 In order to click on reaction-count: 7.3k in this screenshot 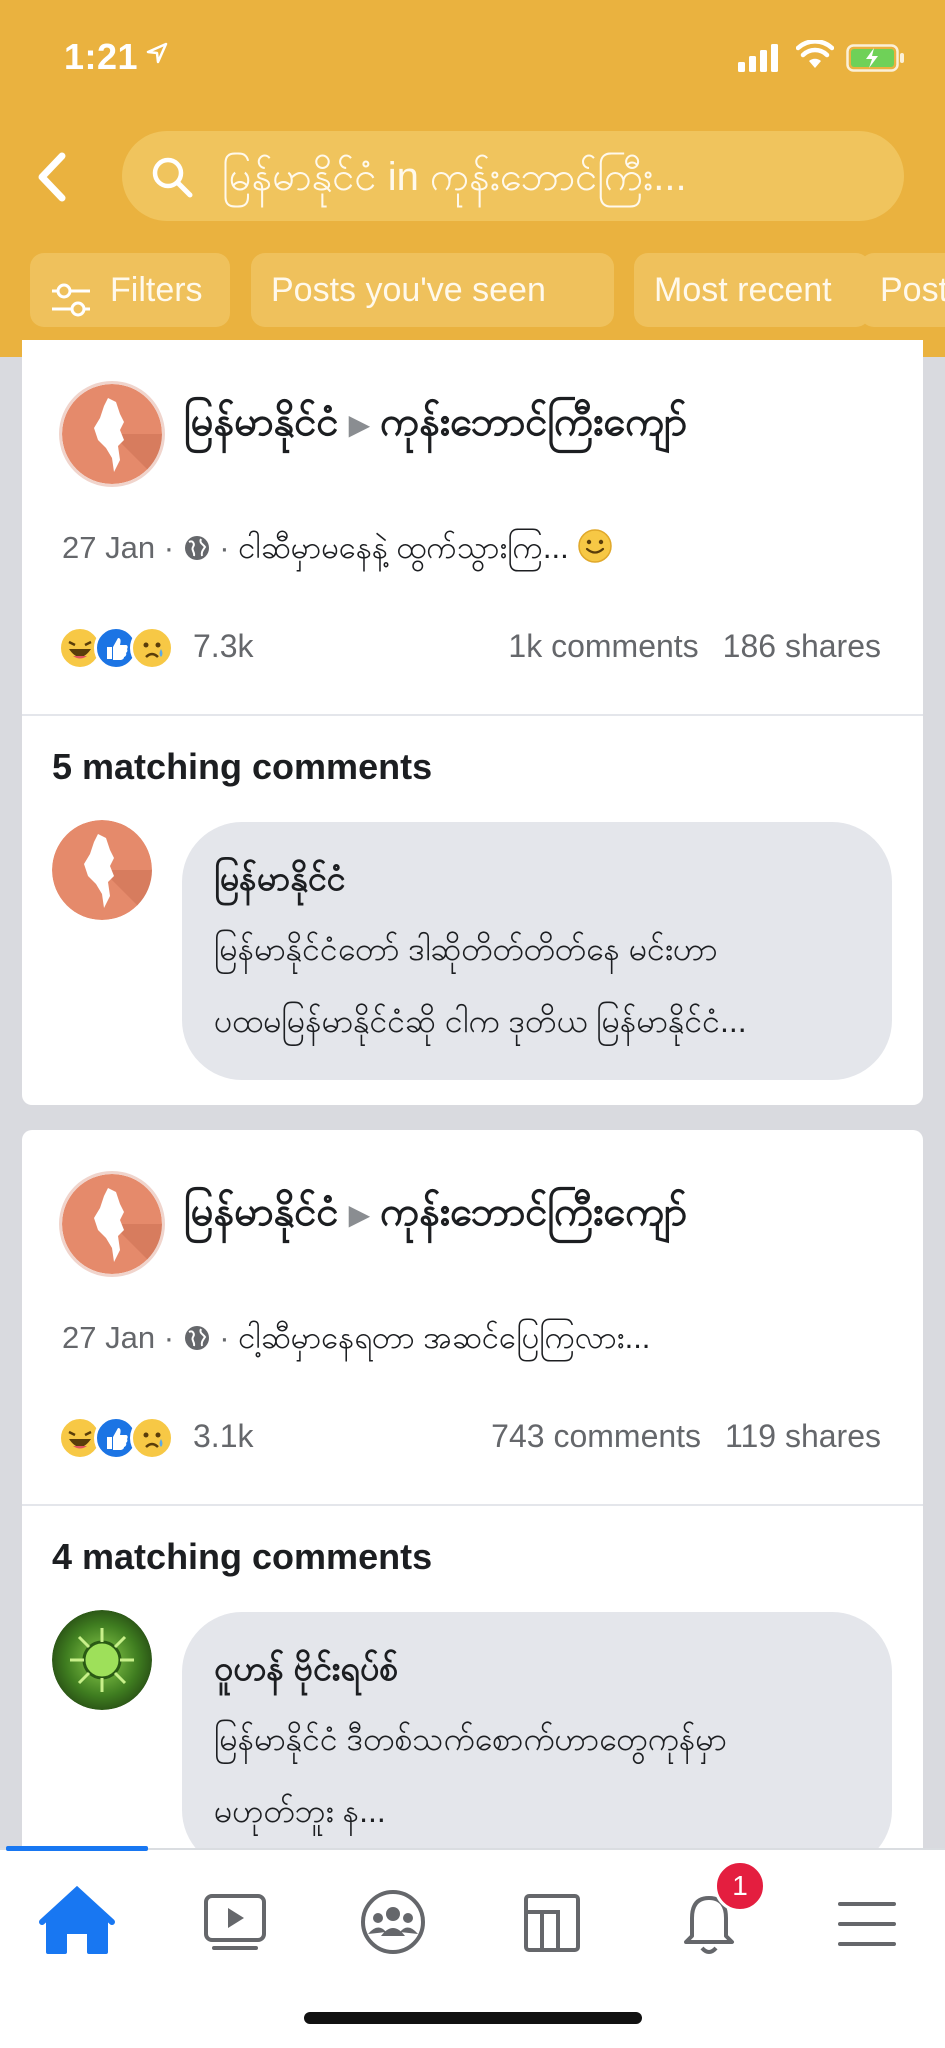, I will do `click(223, 646)`.